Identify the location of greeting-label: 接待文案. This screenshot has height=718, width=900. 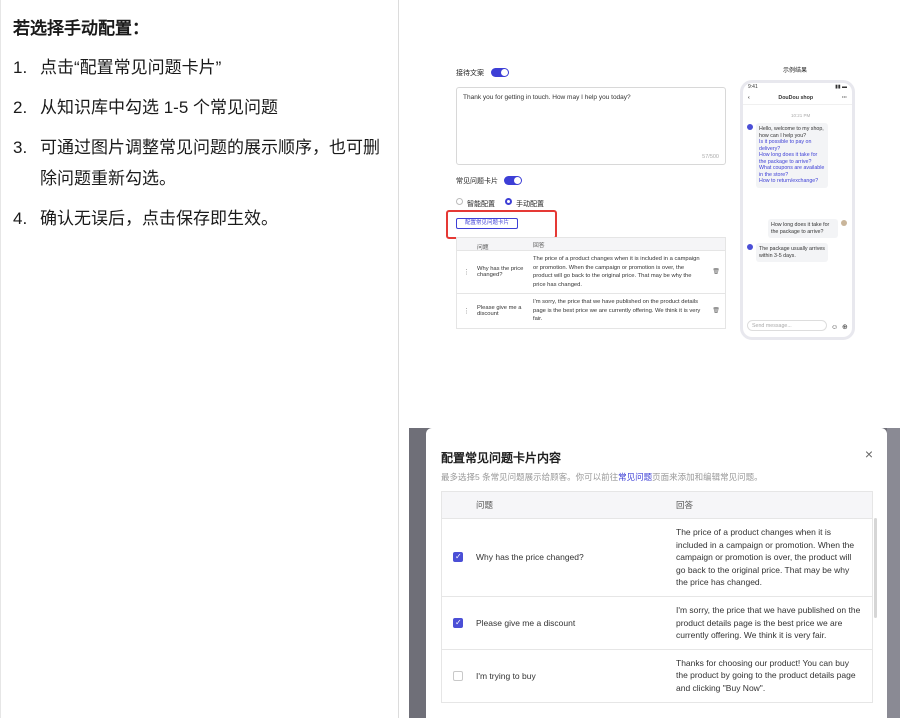
(470, 73).